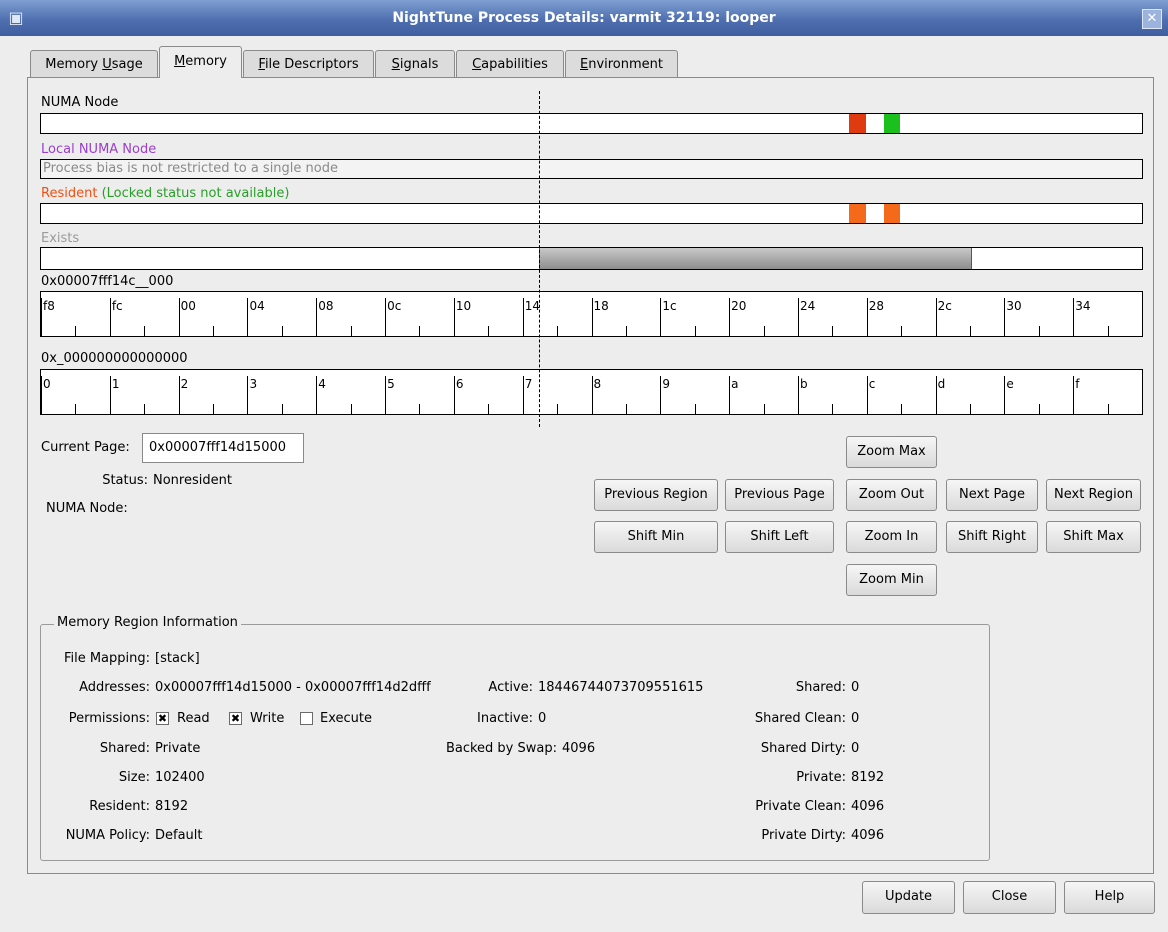 This screenshot has width=1168, height=932. What do you see at coordinates (60, 238) in the screenshot?
I see `exists-track-label: Exists` at bounding box center [60, 238].